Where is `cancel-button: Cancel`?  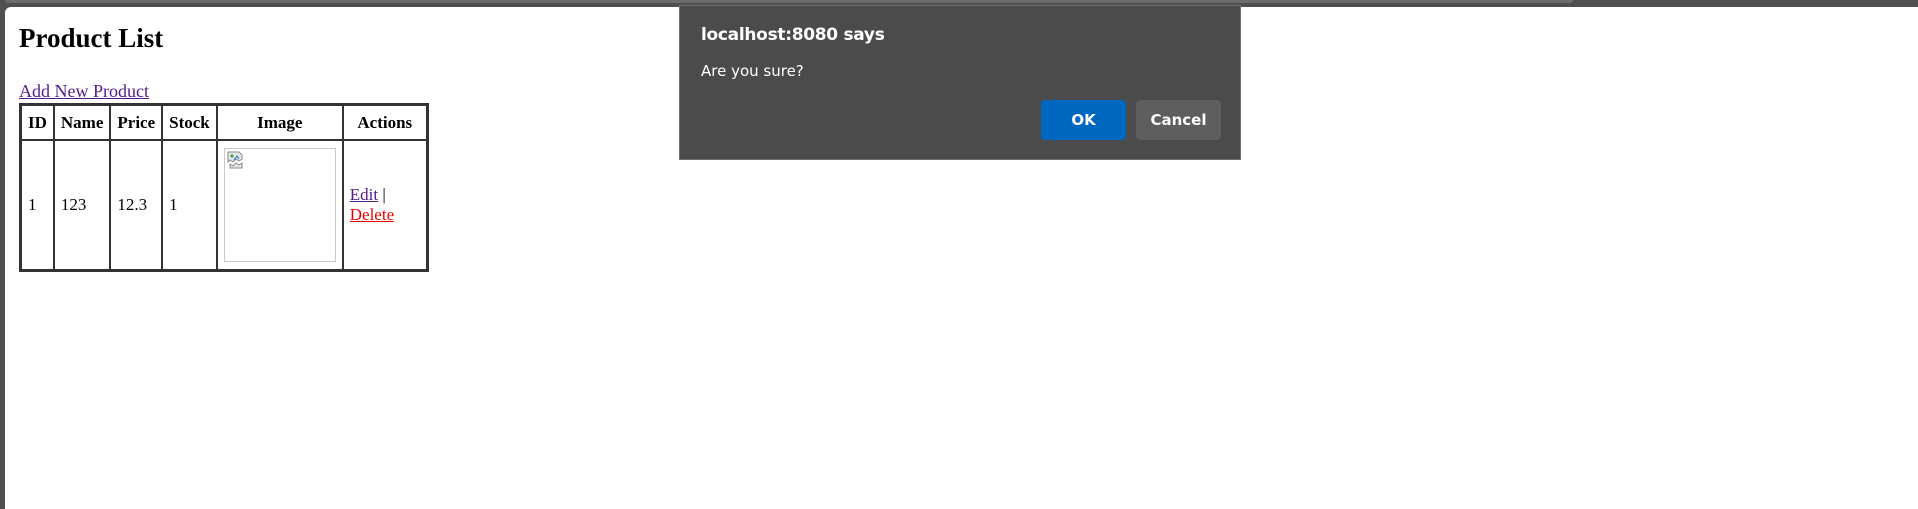 cancel-button: Cancel is located at coordinates (1178, 120).